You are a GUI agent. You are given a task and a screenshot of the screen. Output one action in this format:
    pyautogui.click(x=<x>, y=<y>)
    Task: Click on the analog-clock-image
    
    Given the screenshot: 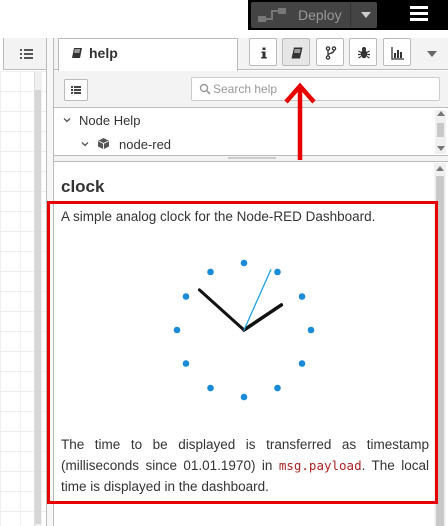 What is the action you would take?
    pyautogui.click(x=244, y=330)
    